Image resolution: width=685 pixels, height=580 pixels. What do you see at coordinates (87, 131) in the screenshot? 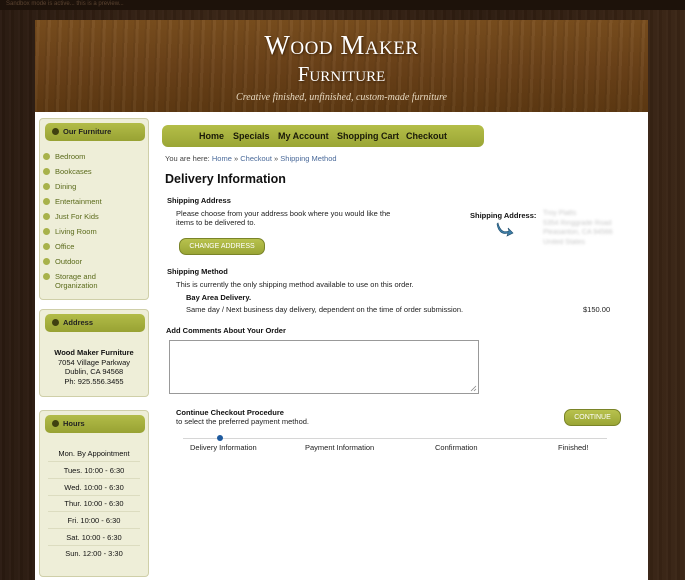
I see `furniture-box-title: Our Furniture` at bounding box center [87, 131].